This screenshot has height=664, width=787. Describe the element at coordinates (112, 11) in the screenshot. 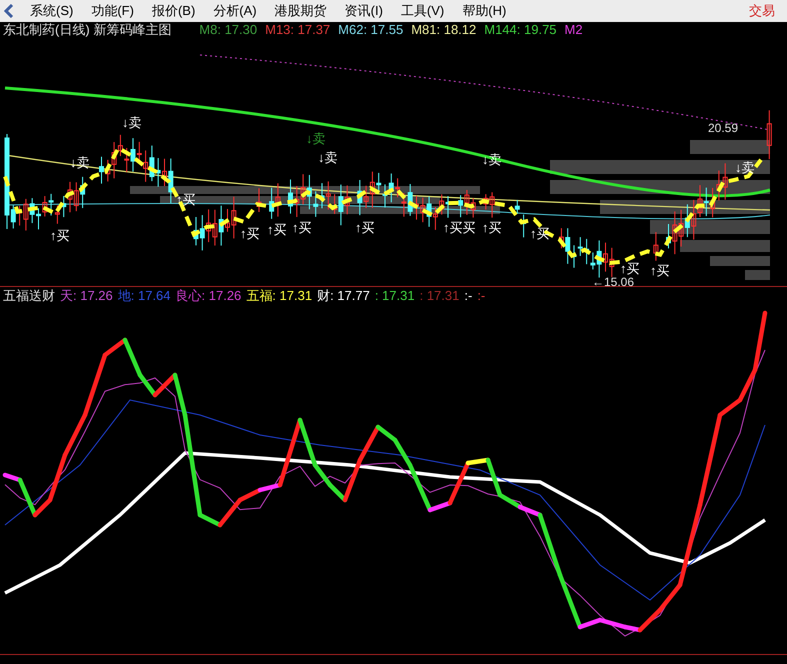

I see `menu-item: 功能(F)` at that location.